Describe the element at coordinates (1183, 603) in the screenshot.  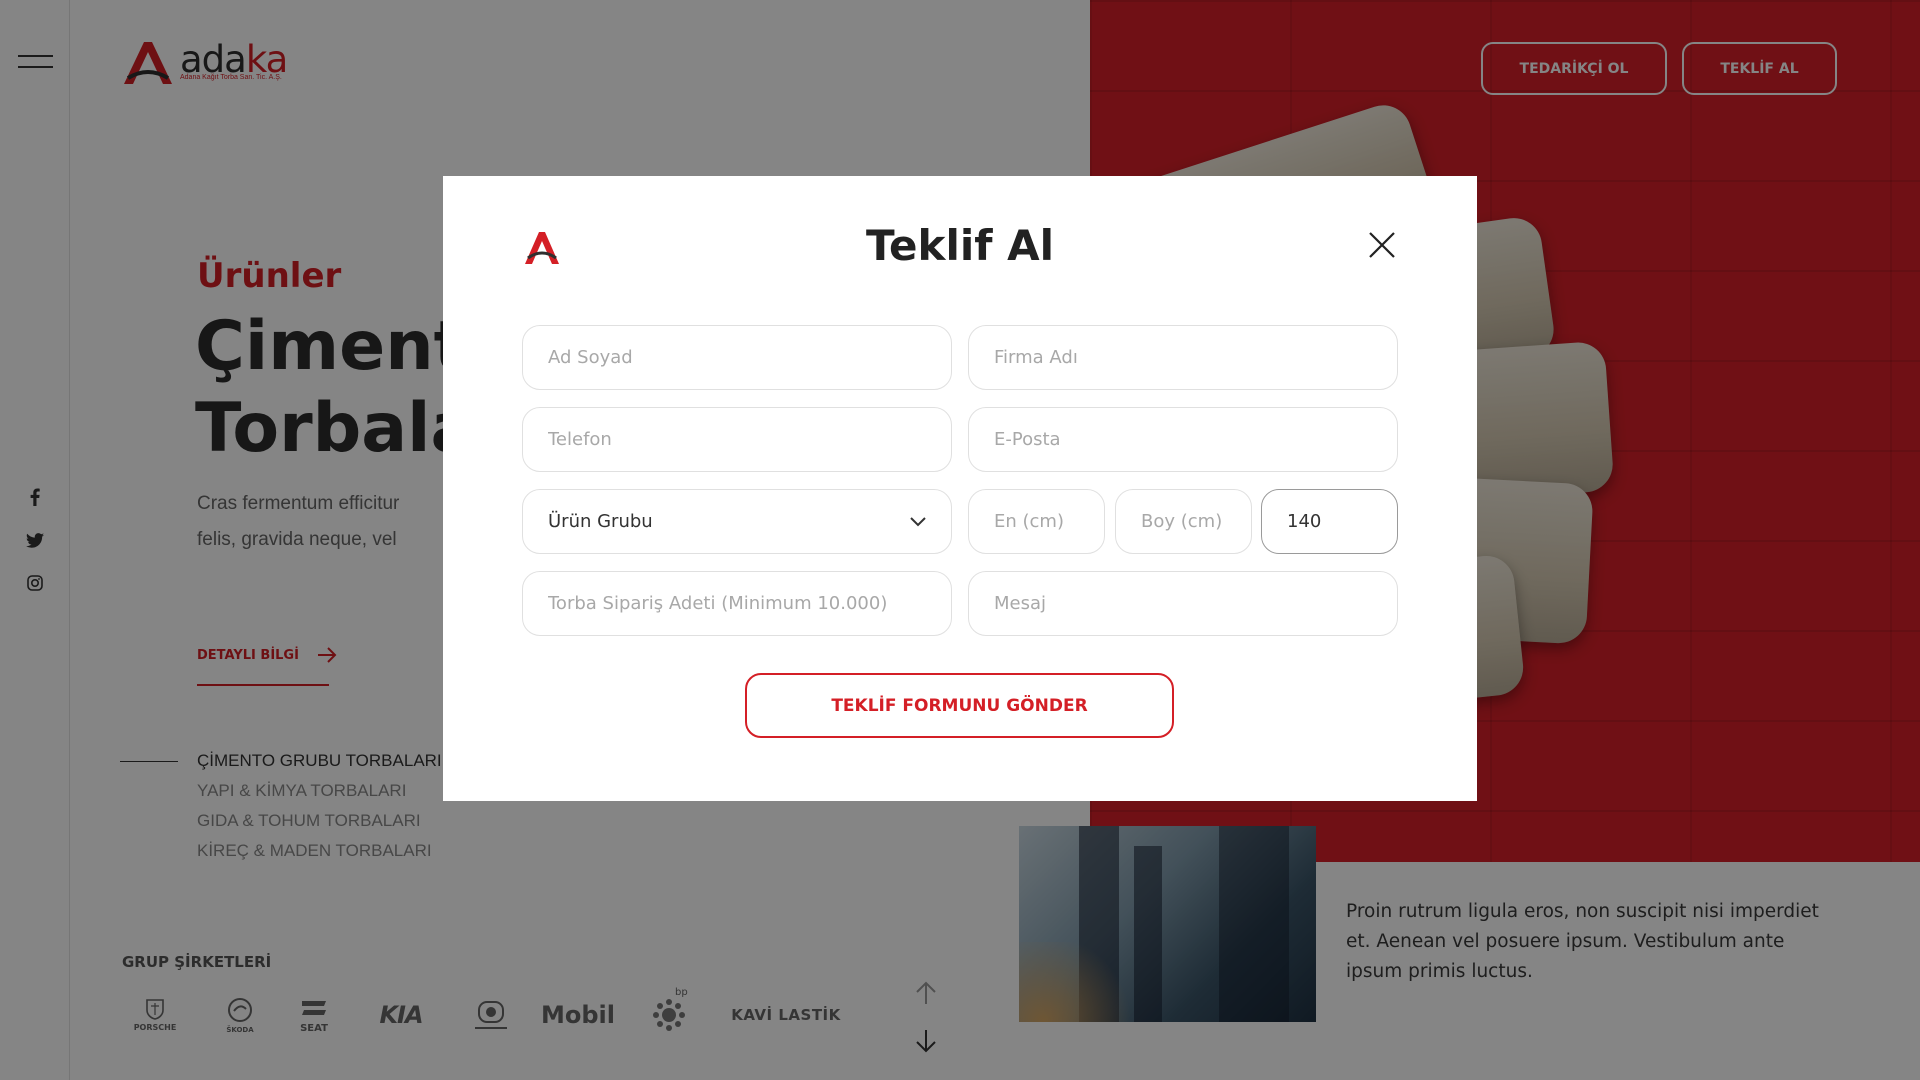
I see `message-field` at that location.